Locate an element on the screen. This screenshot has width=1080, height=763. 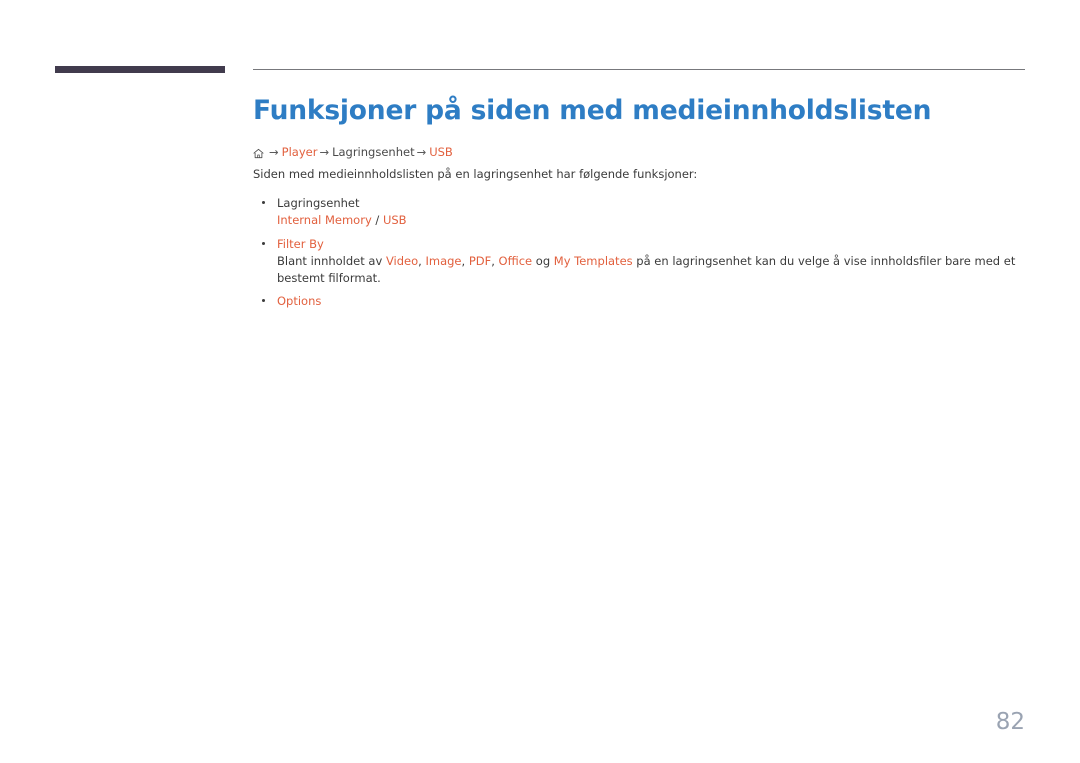
page-number: 82 is located at coordinates (1010, 722).